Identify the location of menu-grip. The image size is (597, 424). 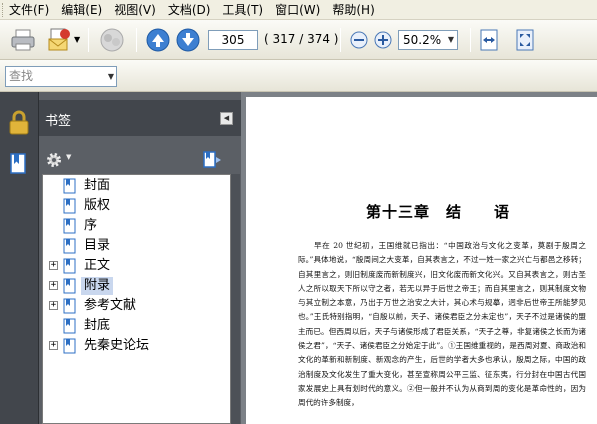
(3, 9).